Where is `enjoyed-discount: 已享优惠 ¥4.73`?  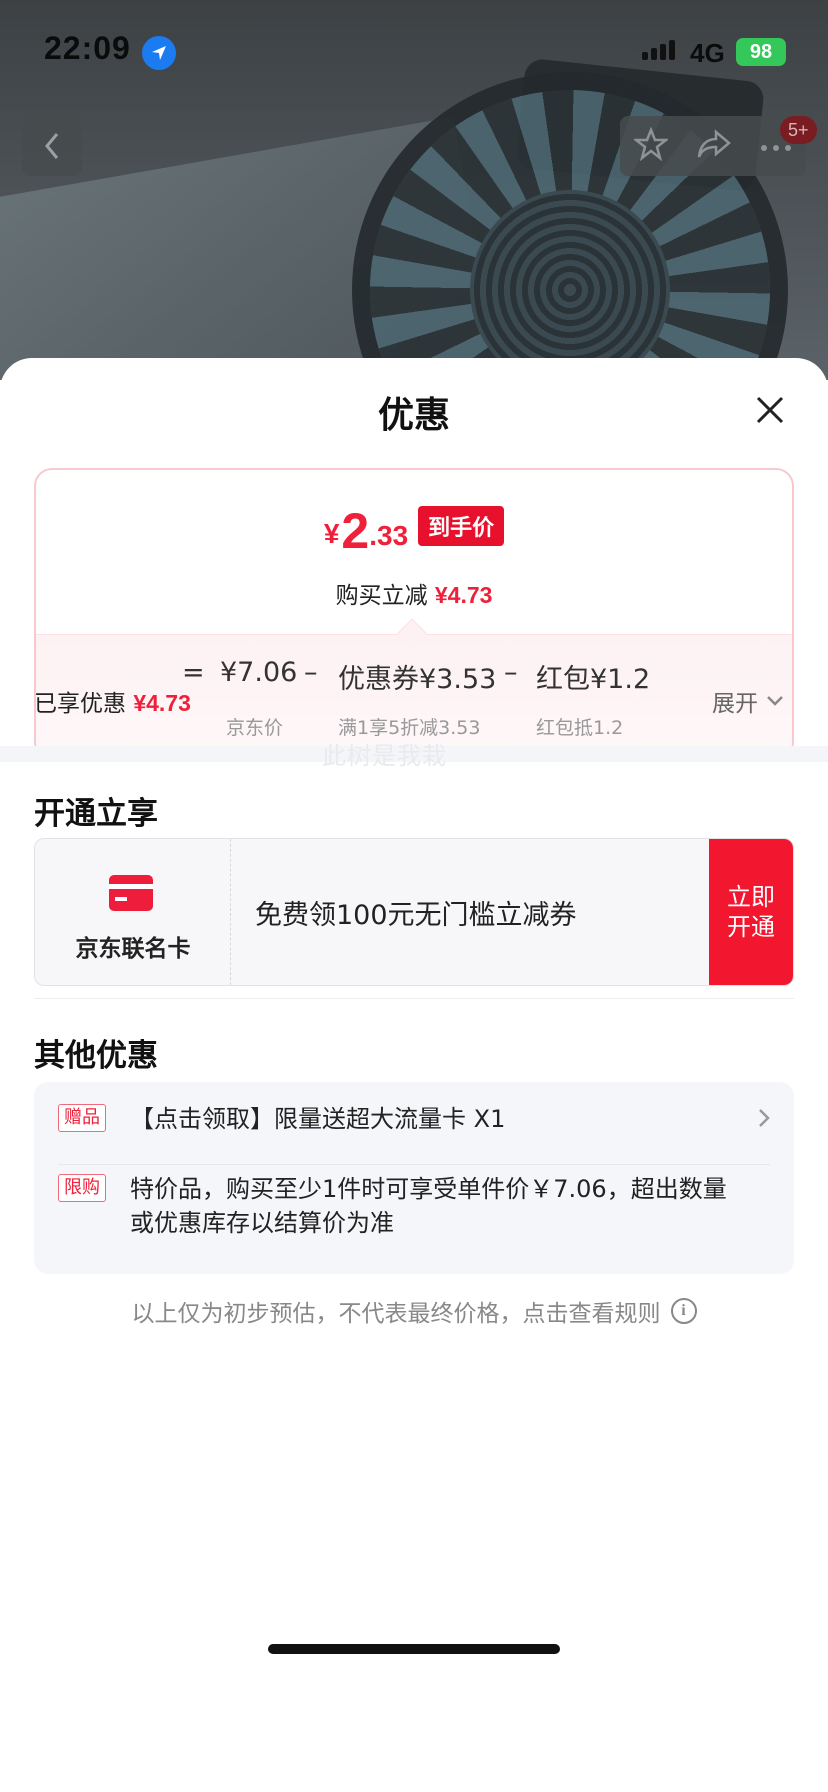
enjoyed-discount: 已享优惠 ¥4.73 is located at coordinates (112, 701).